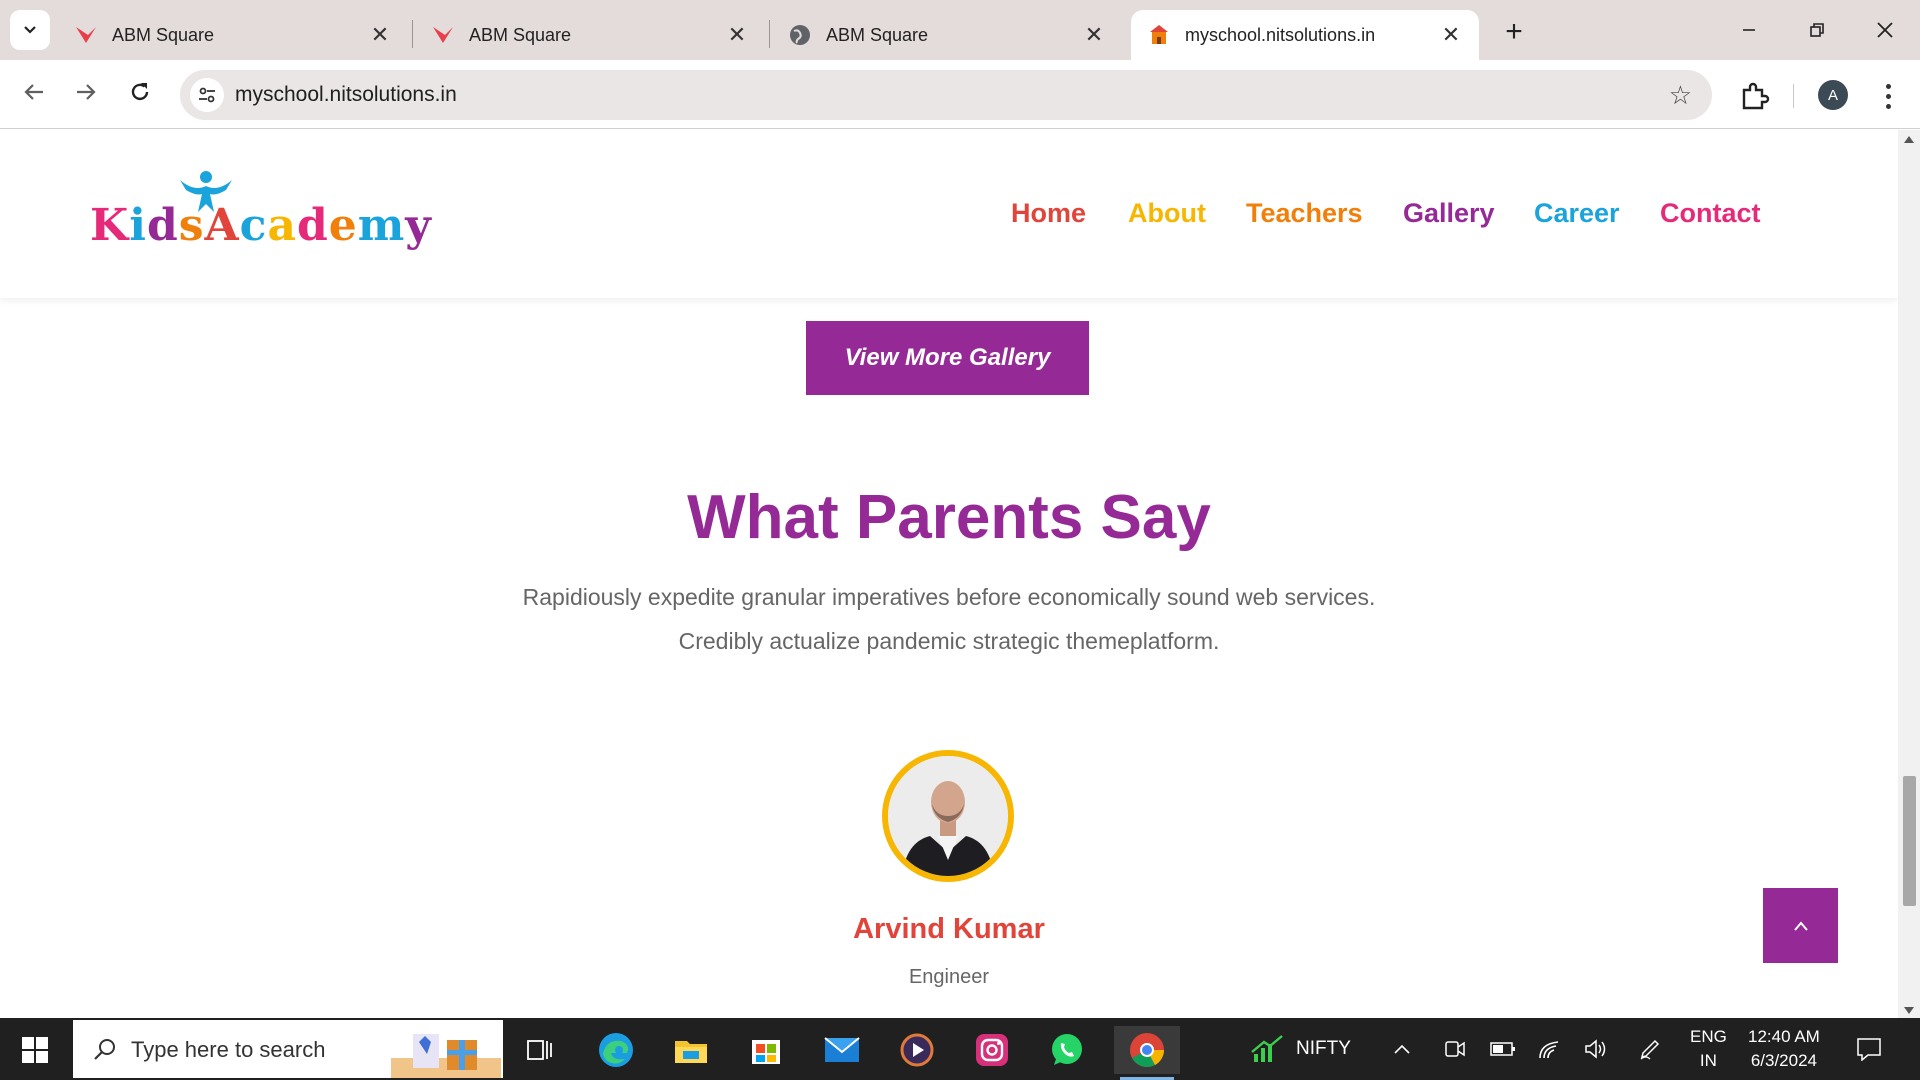  Describe the element at coordinates (1708, 1049) in the screenshot. I see `input-language: ENG IN` at that location.